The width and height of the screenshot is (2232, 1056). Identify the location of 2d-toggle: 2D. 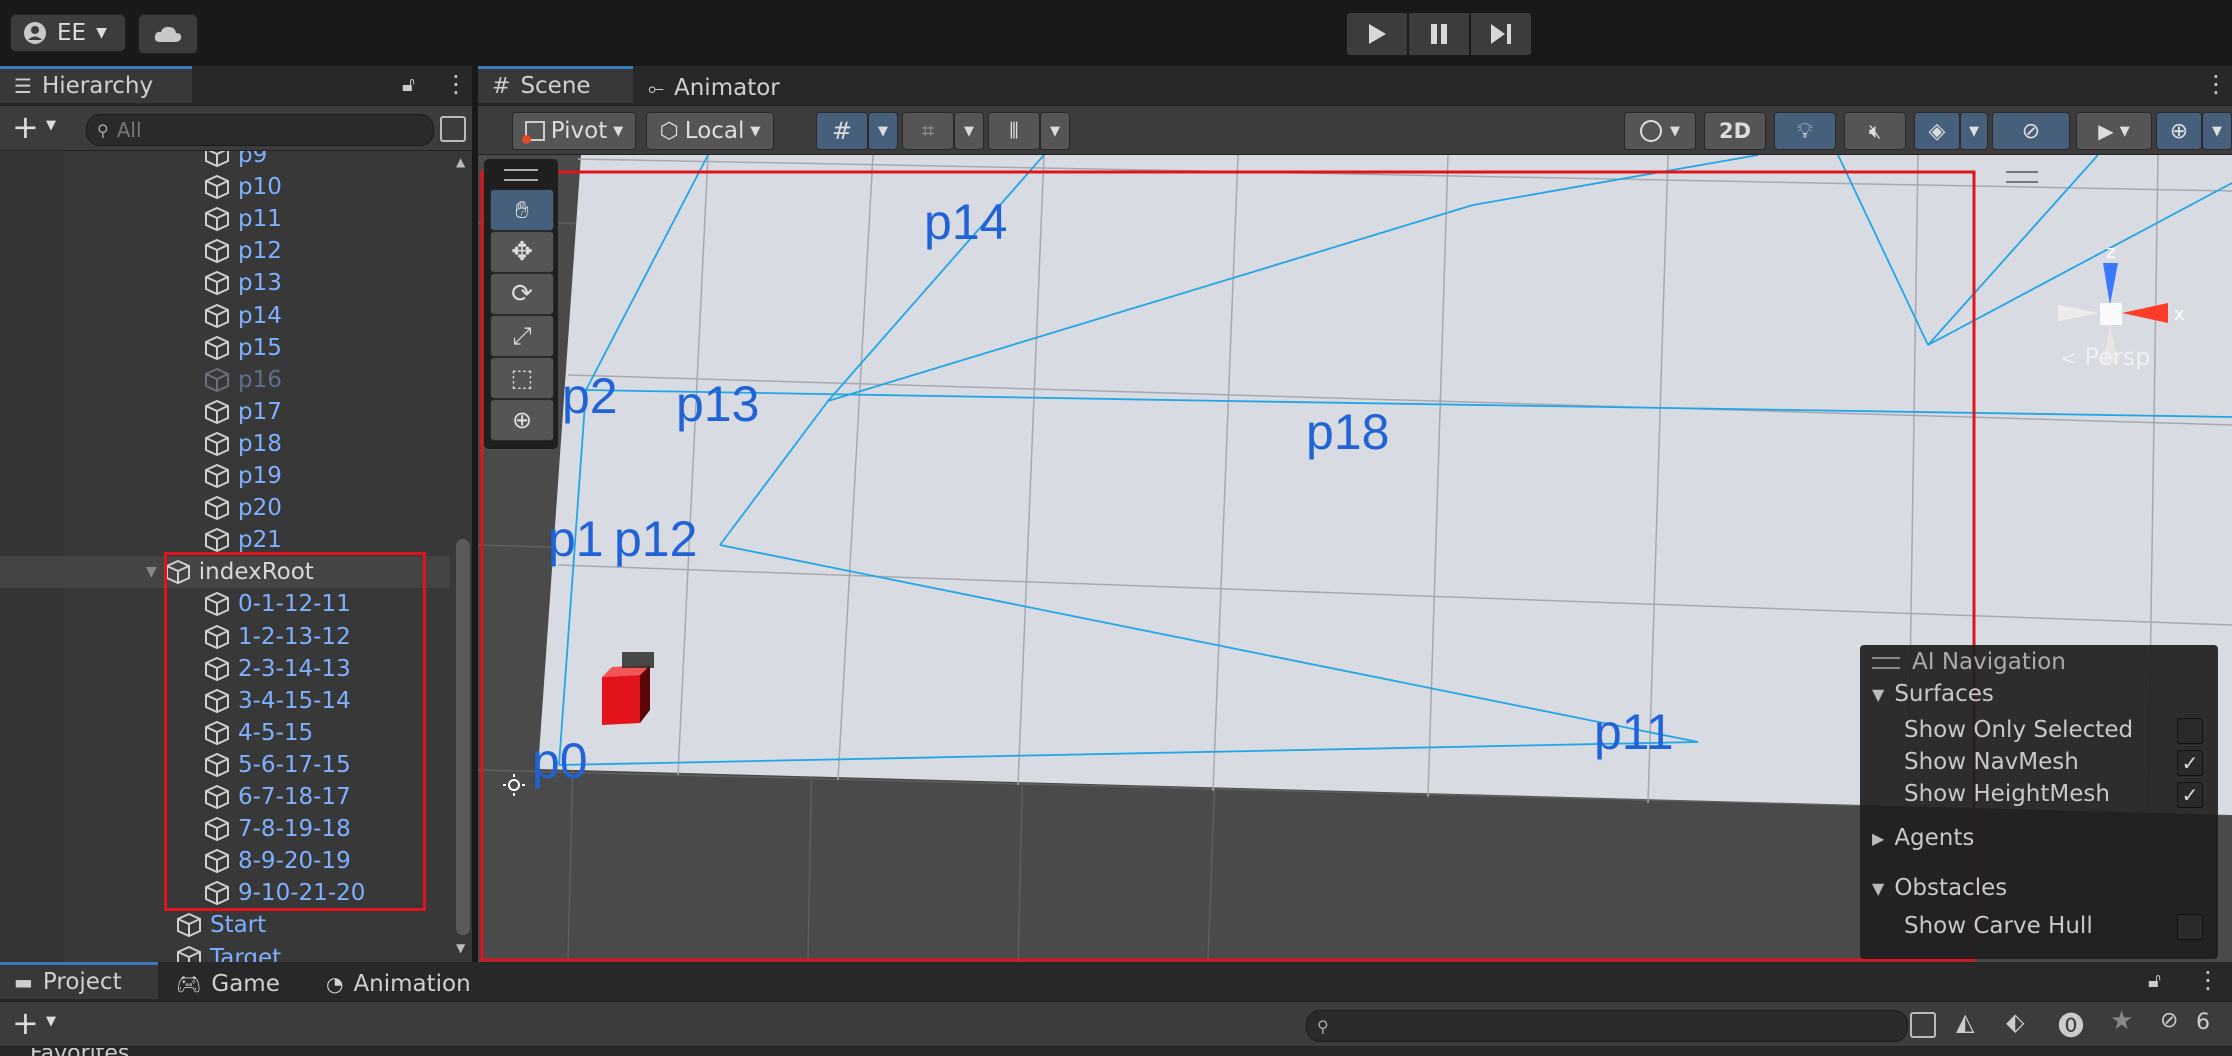
(1735, 131).